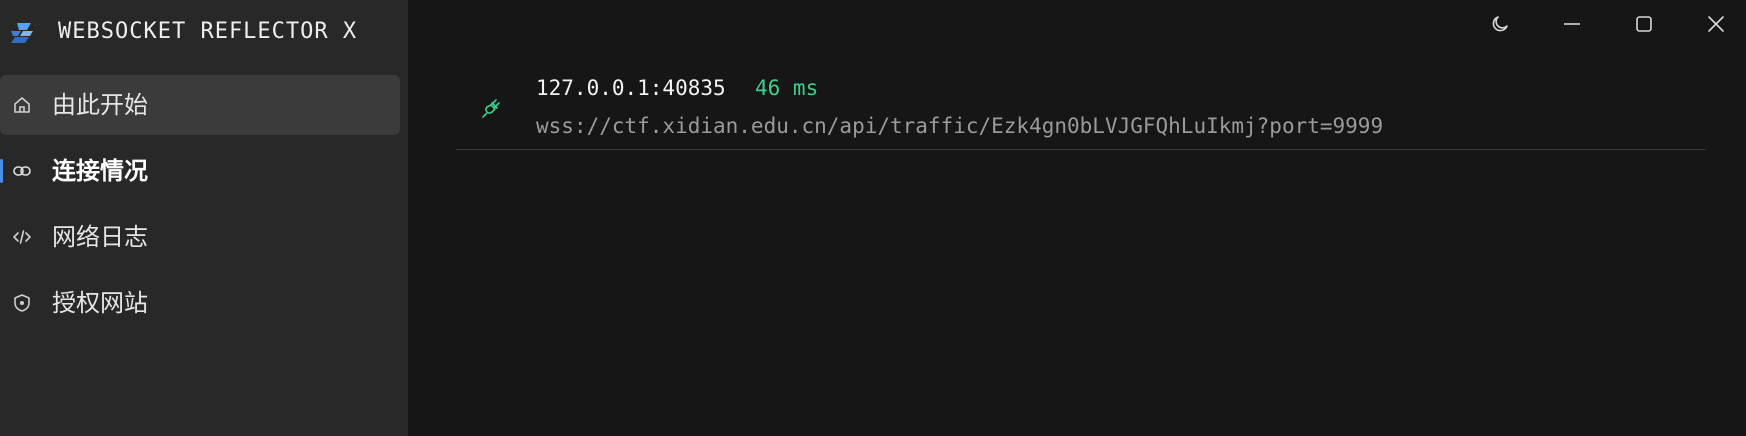 The width and height of the screenshot is (1746, 436). I want to click on app-header: WEBSOCKET REFLECTOR X, so click(204, 31).